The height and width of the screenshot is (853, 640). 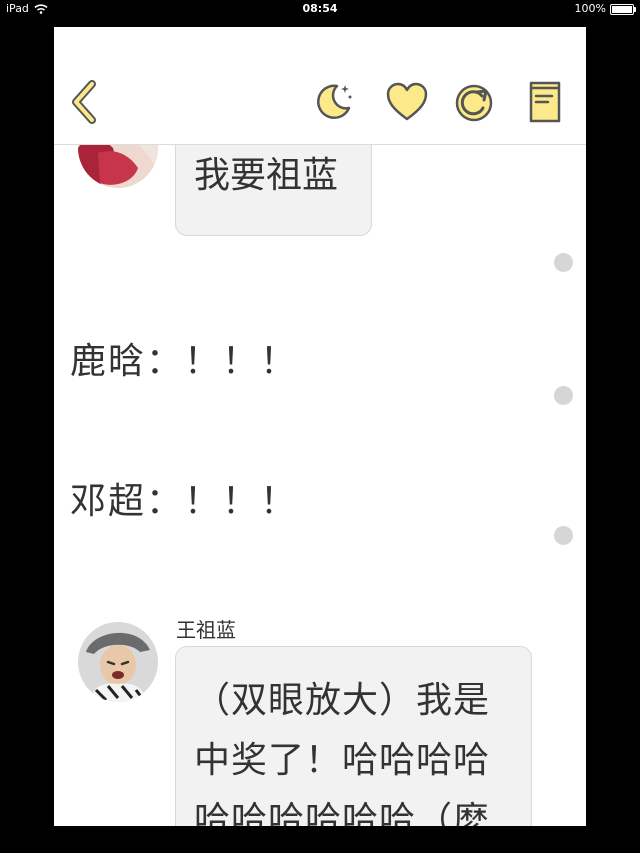 I want to click on book-icon, so click(x=545, y=102).